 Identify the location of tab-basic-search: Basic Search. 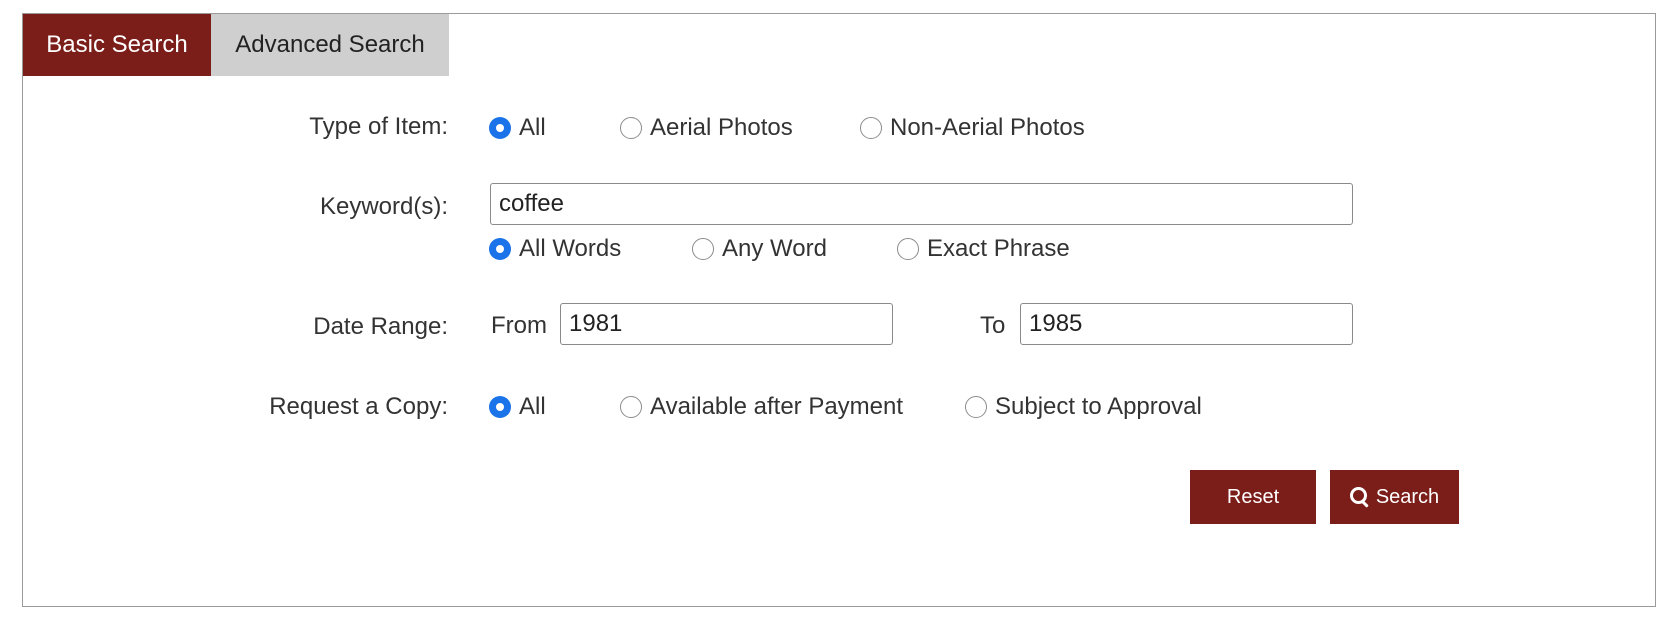
(117, 45).